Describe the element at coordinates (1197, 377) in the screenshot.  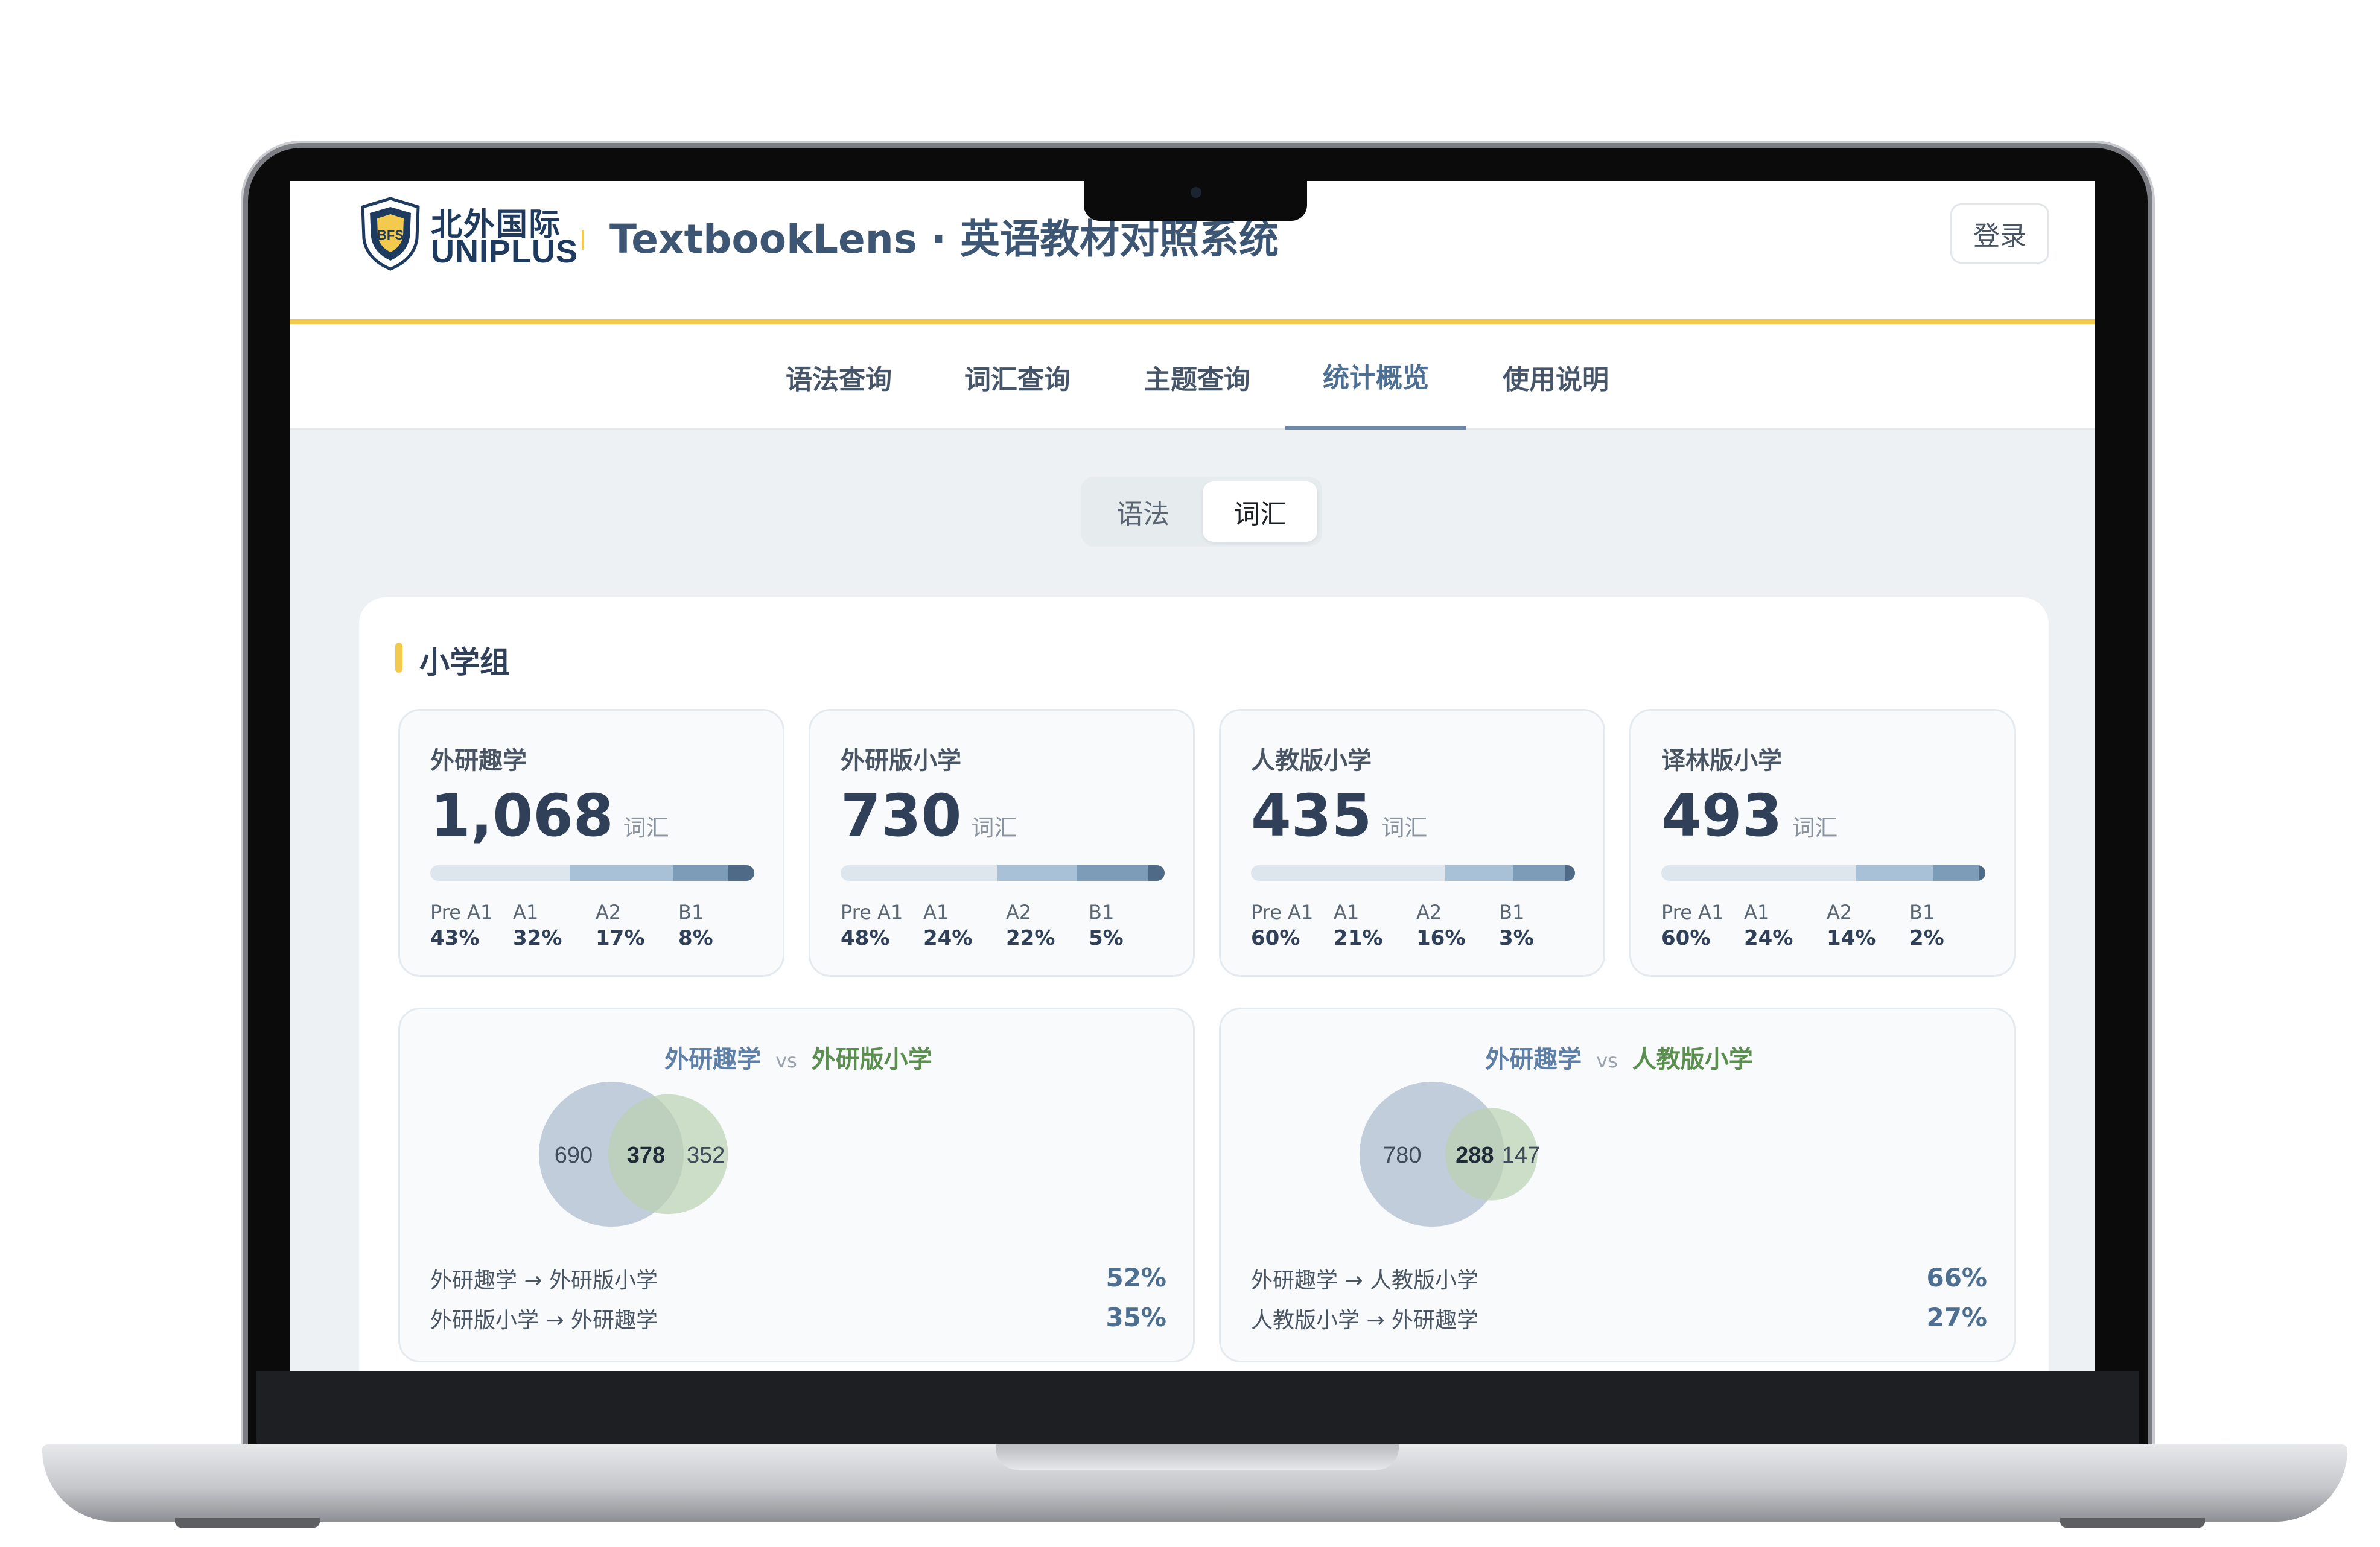
I see `tab-topic-query: 主题查询` at that location.